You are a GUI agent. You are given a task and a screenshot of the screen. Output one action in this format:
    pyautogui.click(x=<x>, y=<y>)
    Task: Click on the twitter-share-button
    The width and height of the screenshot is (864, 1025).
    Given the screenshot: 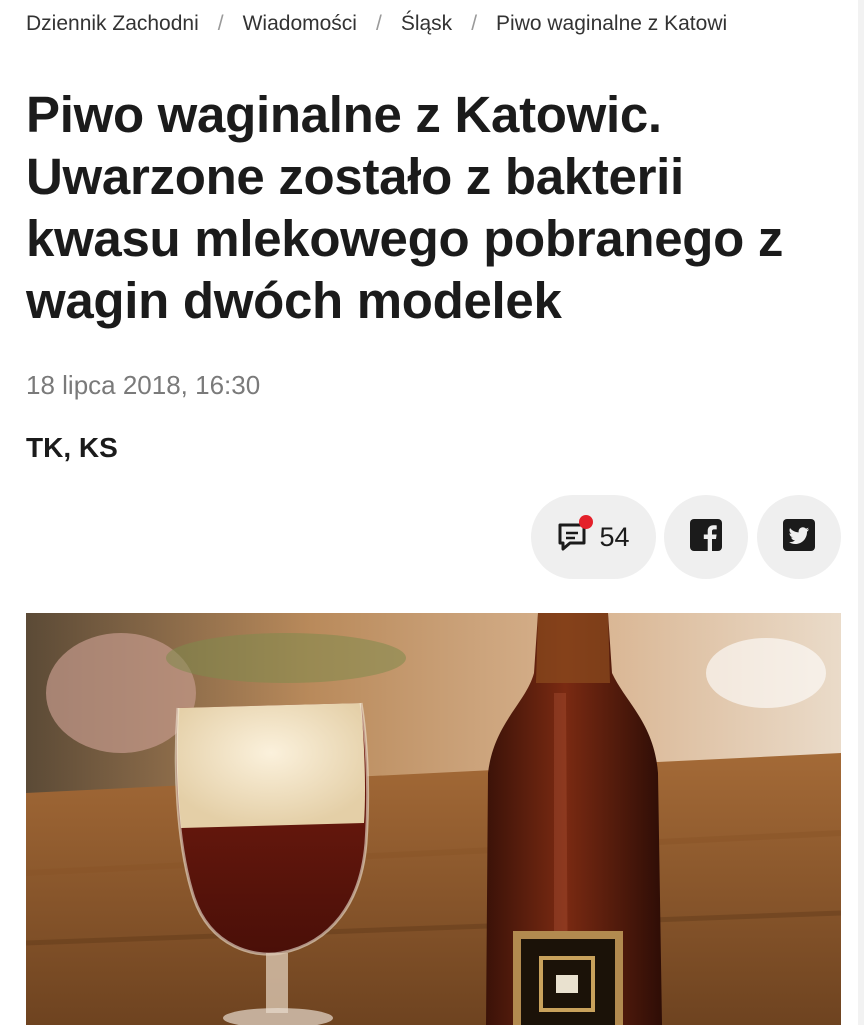 What is the action you would take?
    pyautogui.click(x=799, y=537)
    